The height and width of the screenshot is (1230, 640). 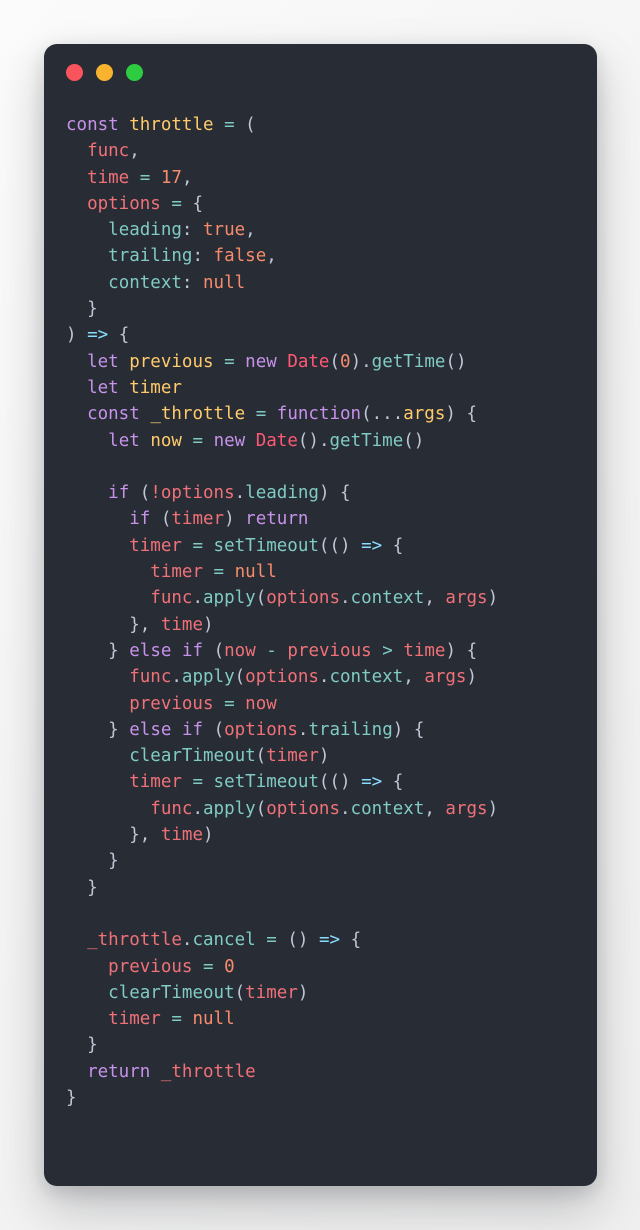 I want to click on code-line: context: null, so click(x=177, y=282).